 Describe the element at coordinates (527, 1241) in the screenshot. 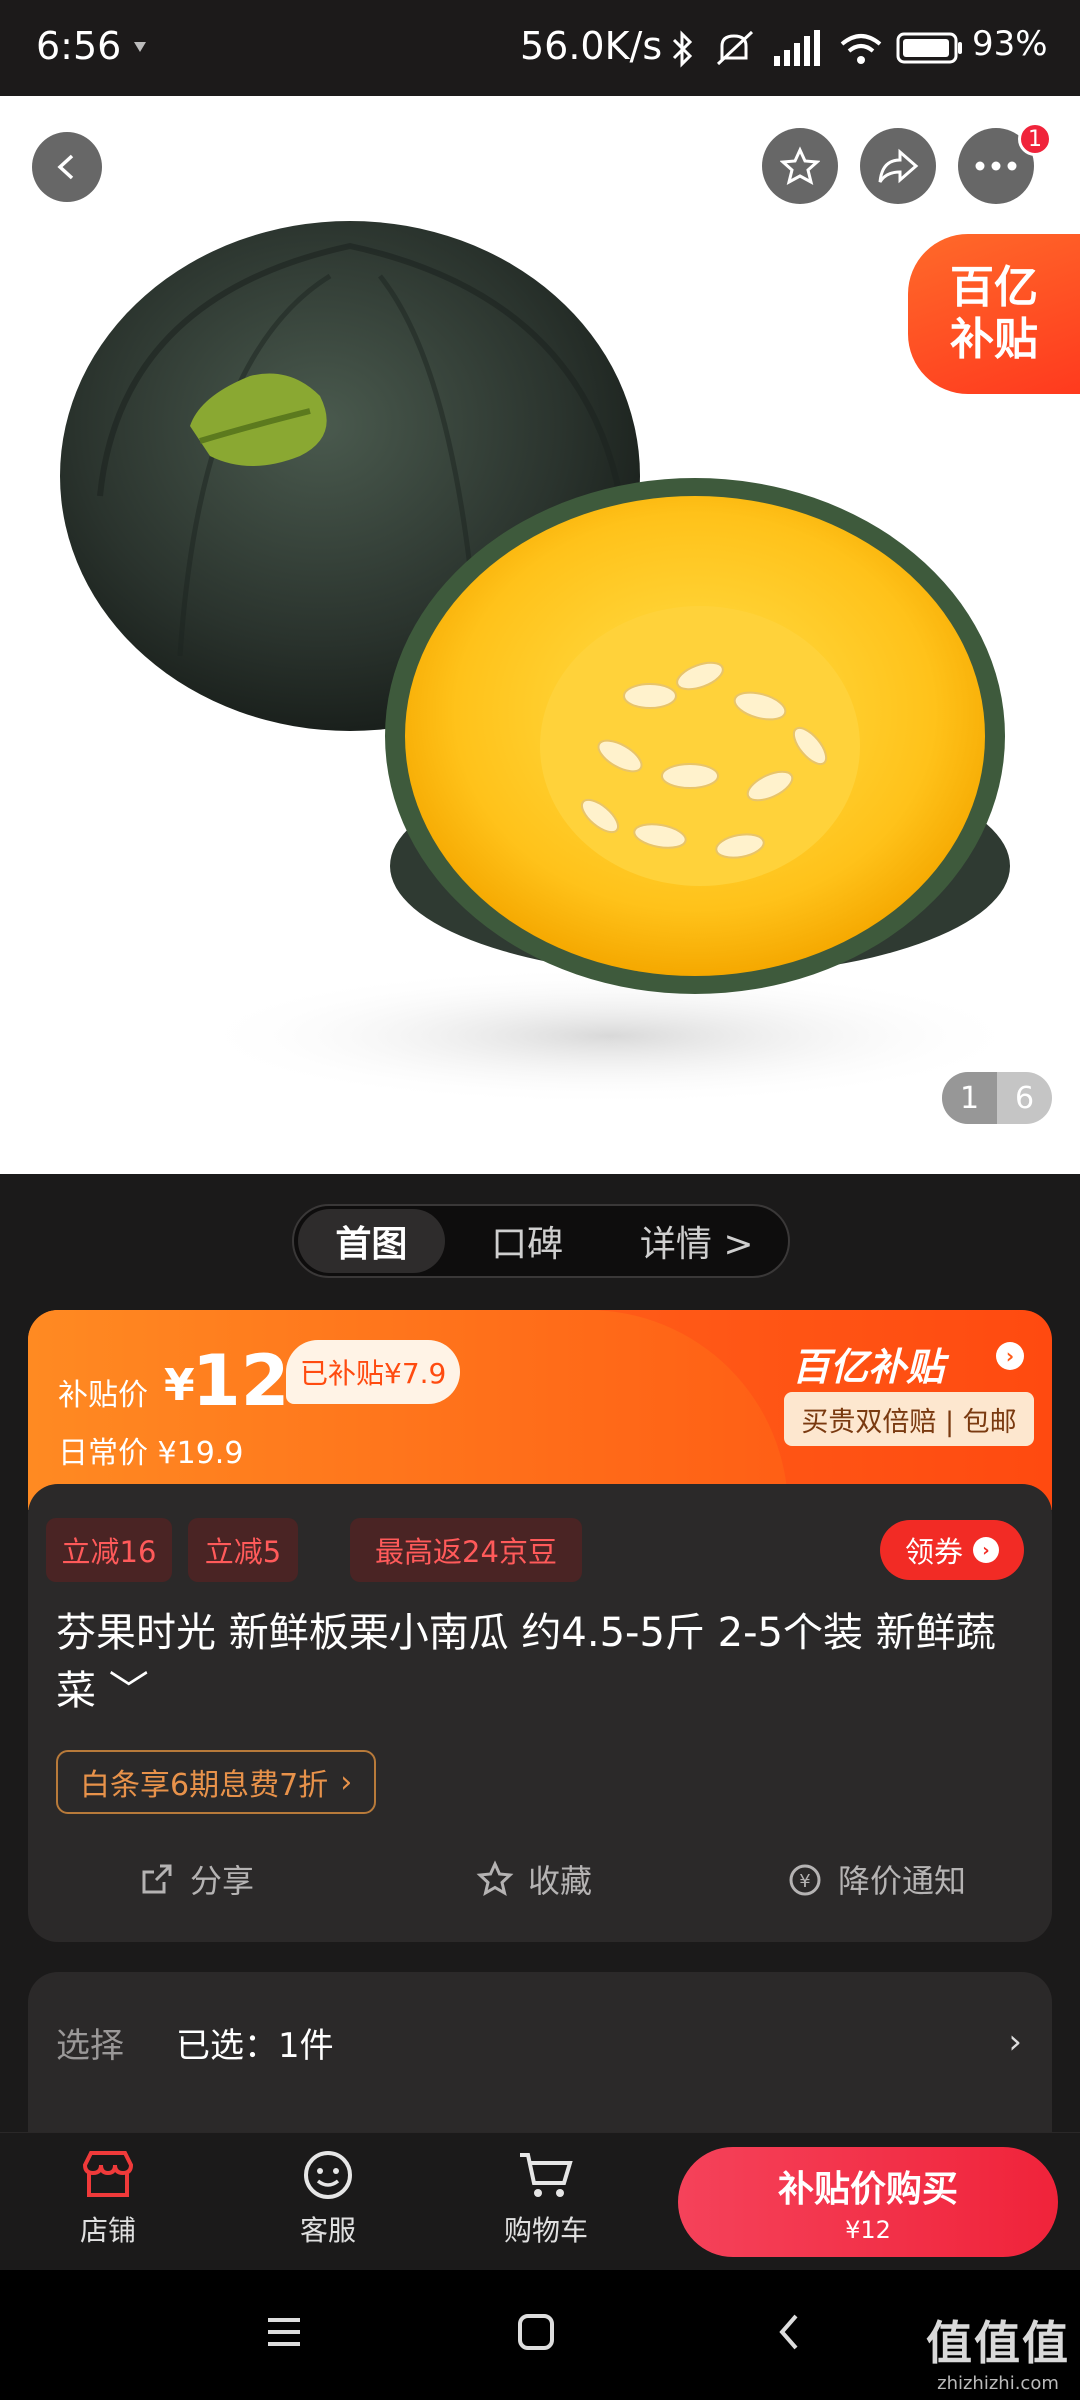

I see `tab-reviews: 口碑` at that location.